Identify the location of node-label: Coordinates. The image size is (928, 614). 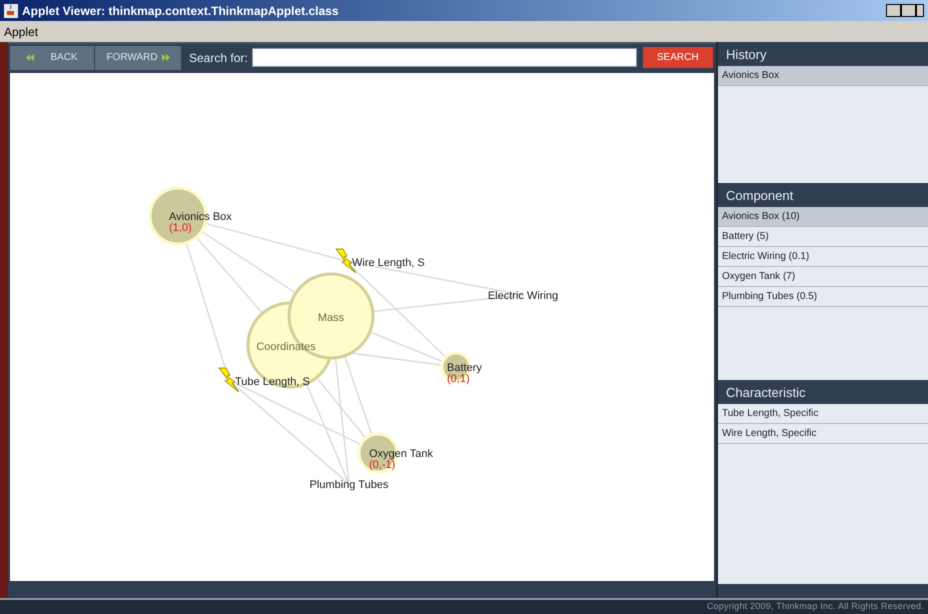
(286, 347).